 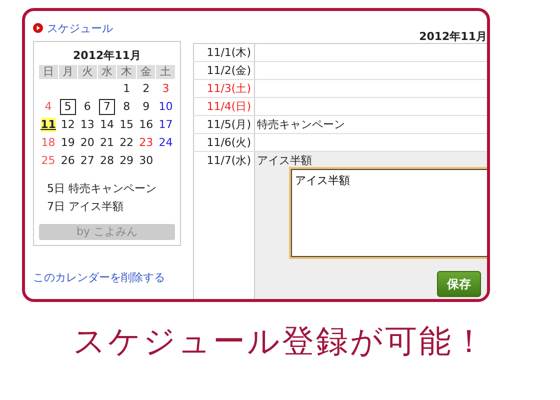 What do you see at coordinates (146, 161) in the screenshot?
I see `calendar-day: 30` at bounding box center [146, 161].